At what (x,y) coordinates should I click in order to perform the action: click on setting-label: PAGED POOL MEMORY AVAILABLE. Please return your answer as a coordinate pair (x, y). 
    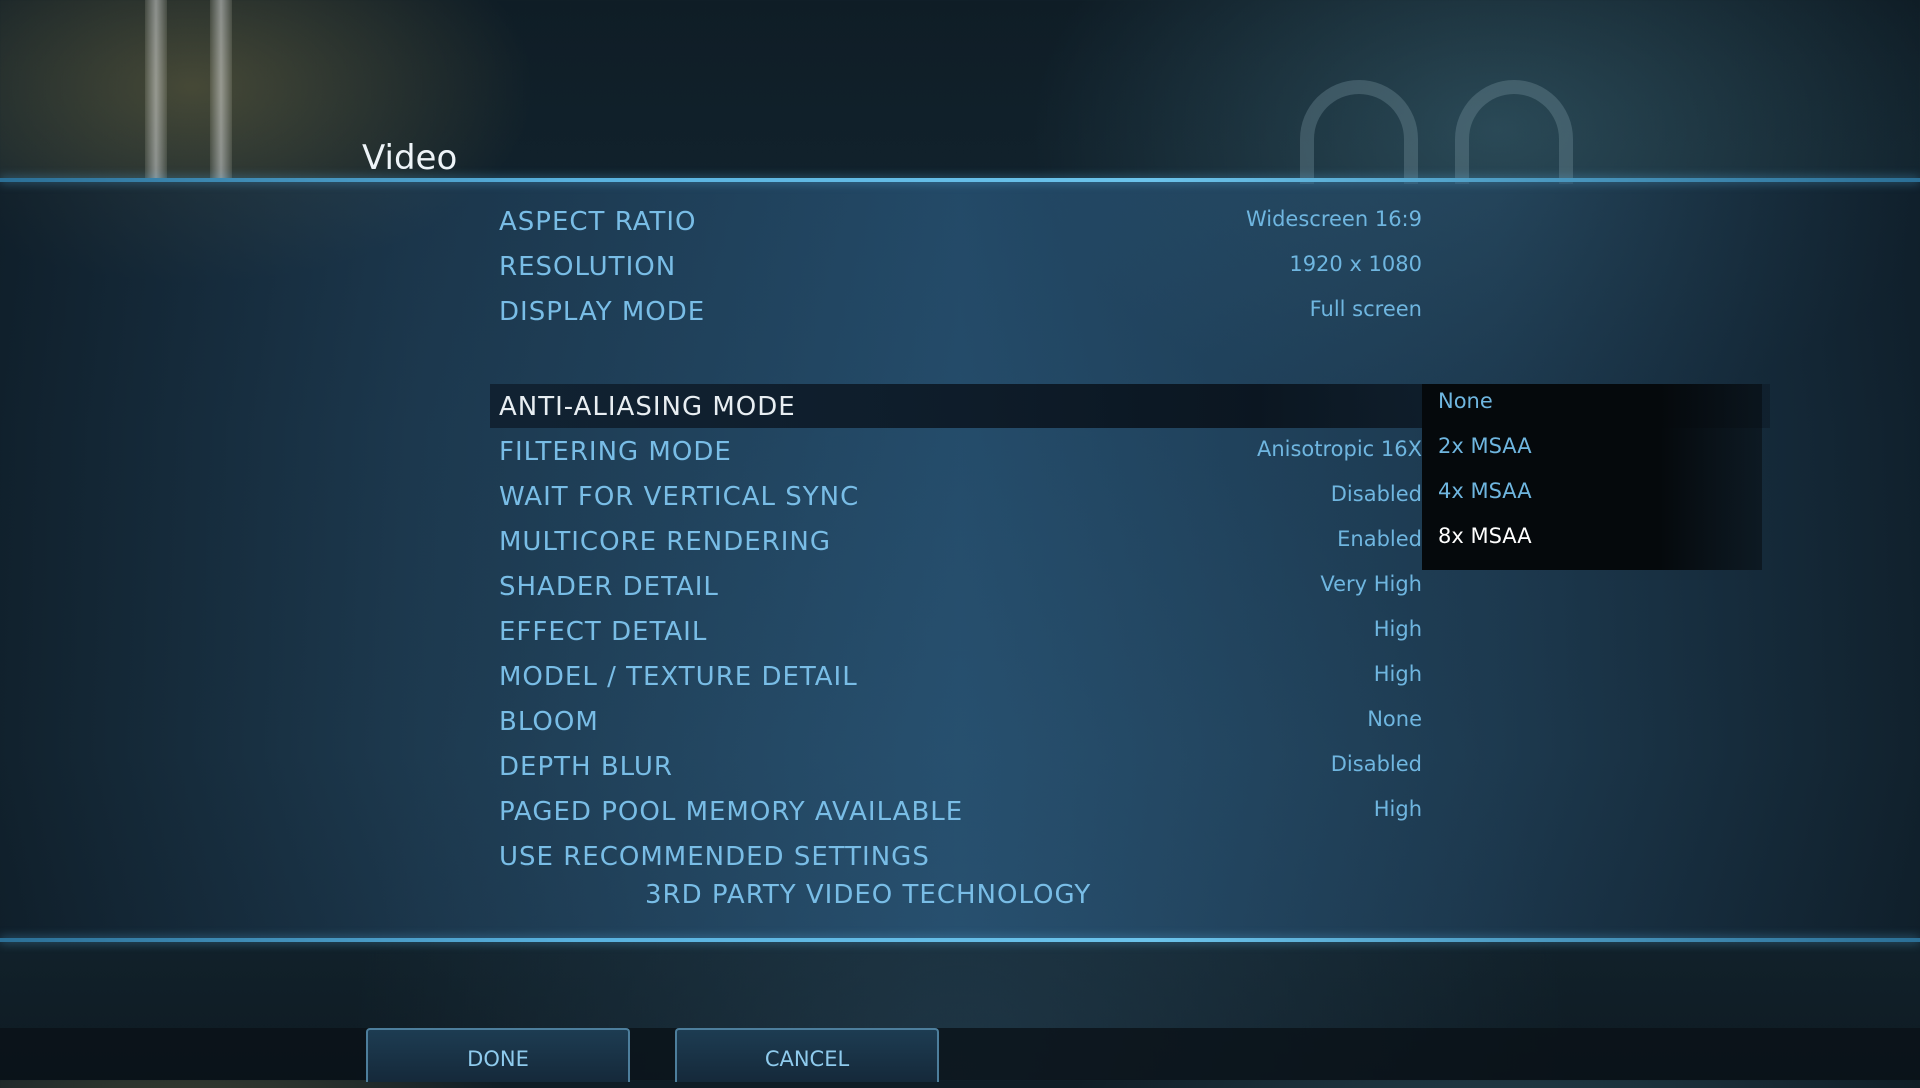
    Looking at the image, I should click on (731, 812).